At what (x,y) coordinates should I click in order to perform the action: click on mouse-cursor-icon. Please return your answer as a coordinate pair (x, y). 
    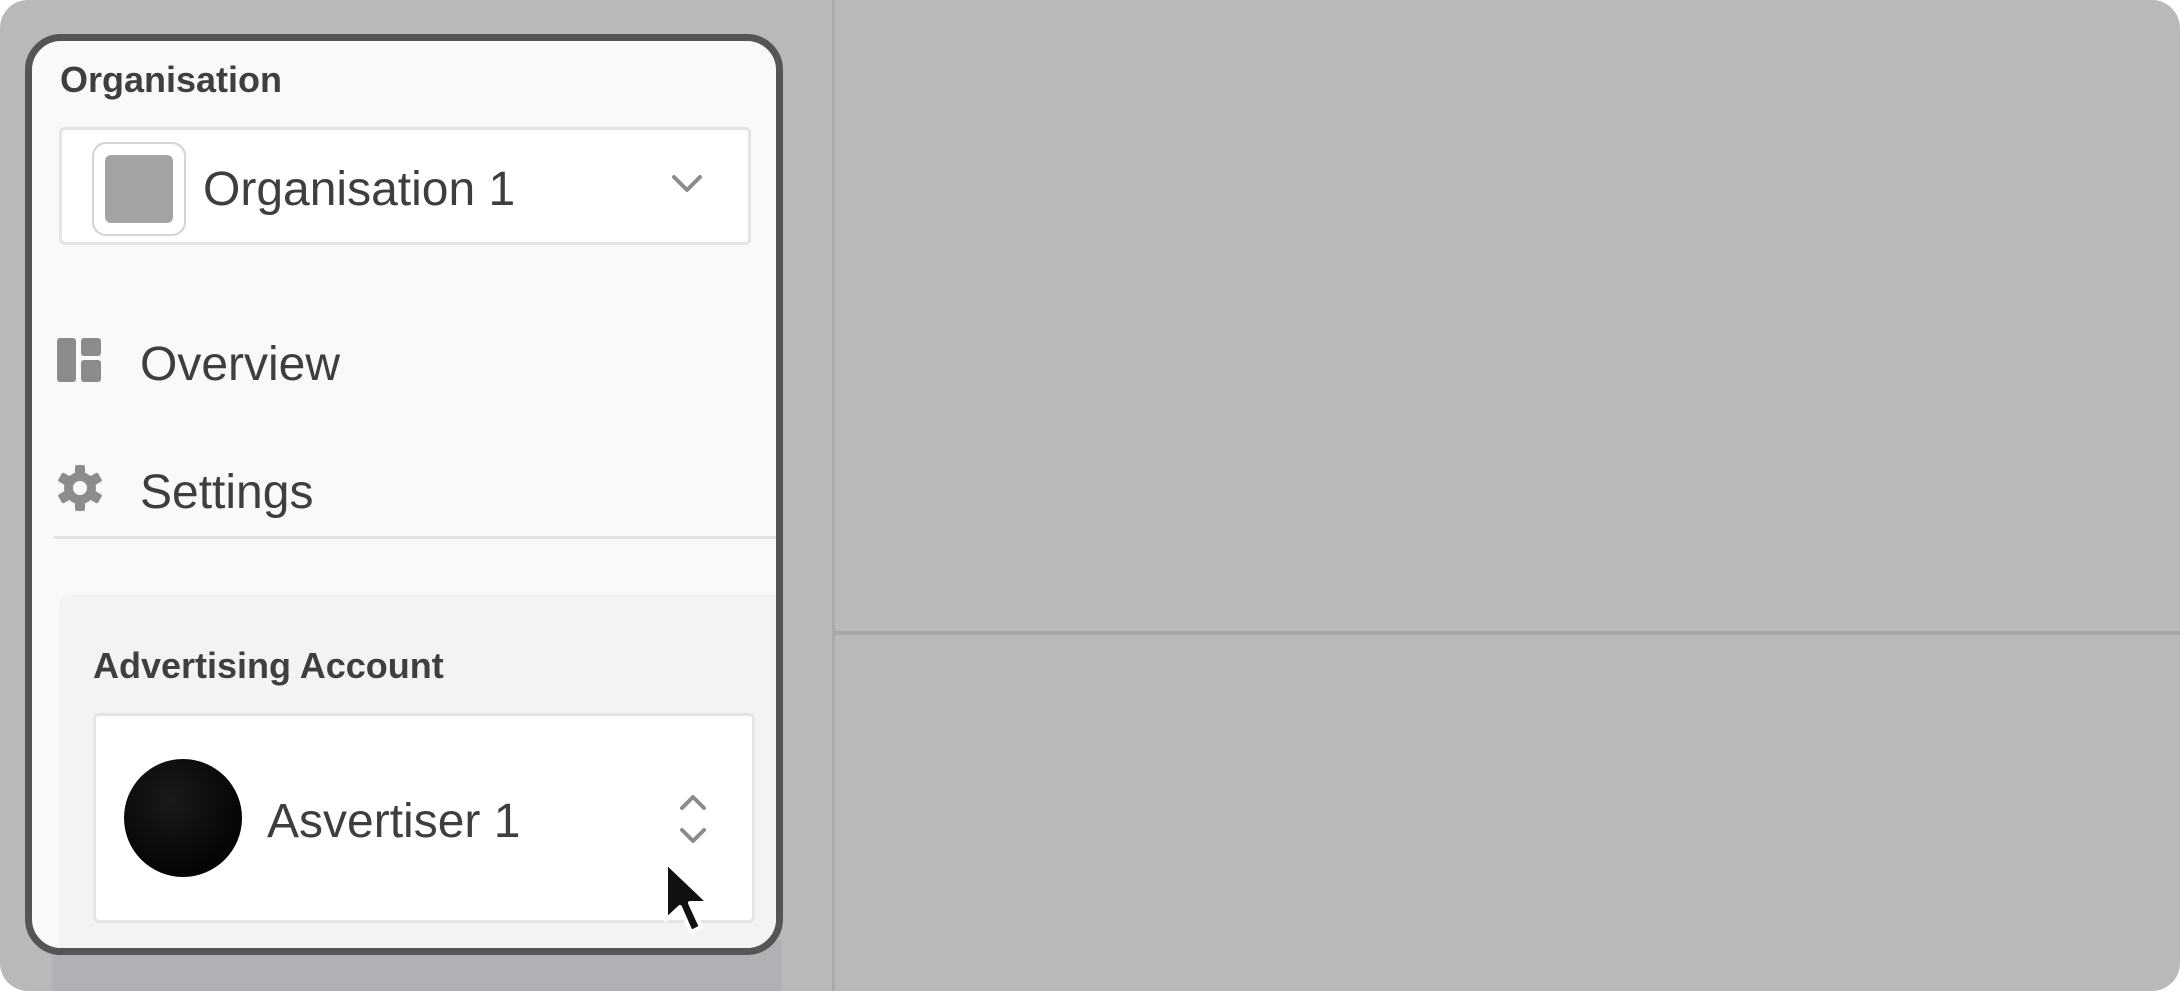
    Looking at the image, I should click on (687, 897).